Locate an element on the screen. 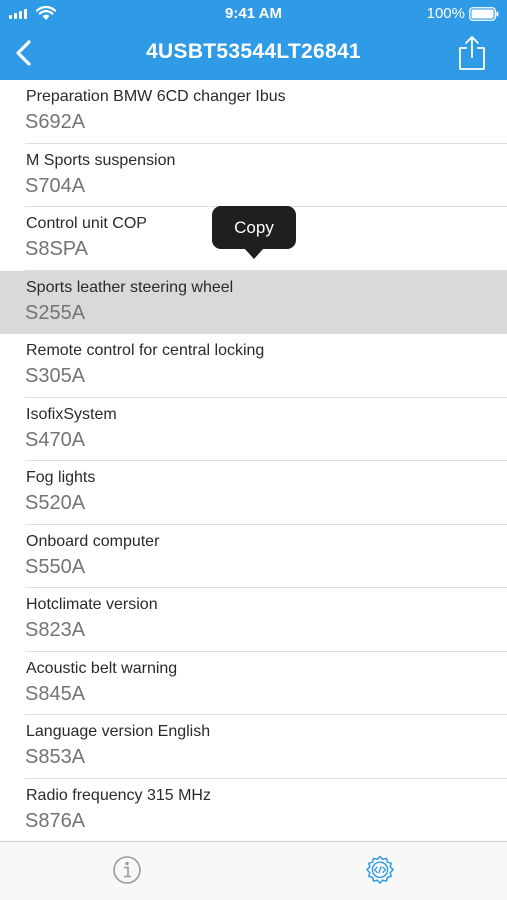 The height and width of the screenshot is (900, 507). list-item: Remote control for central locking S305A is located at coordinates (253, 366).